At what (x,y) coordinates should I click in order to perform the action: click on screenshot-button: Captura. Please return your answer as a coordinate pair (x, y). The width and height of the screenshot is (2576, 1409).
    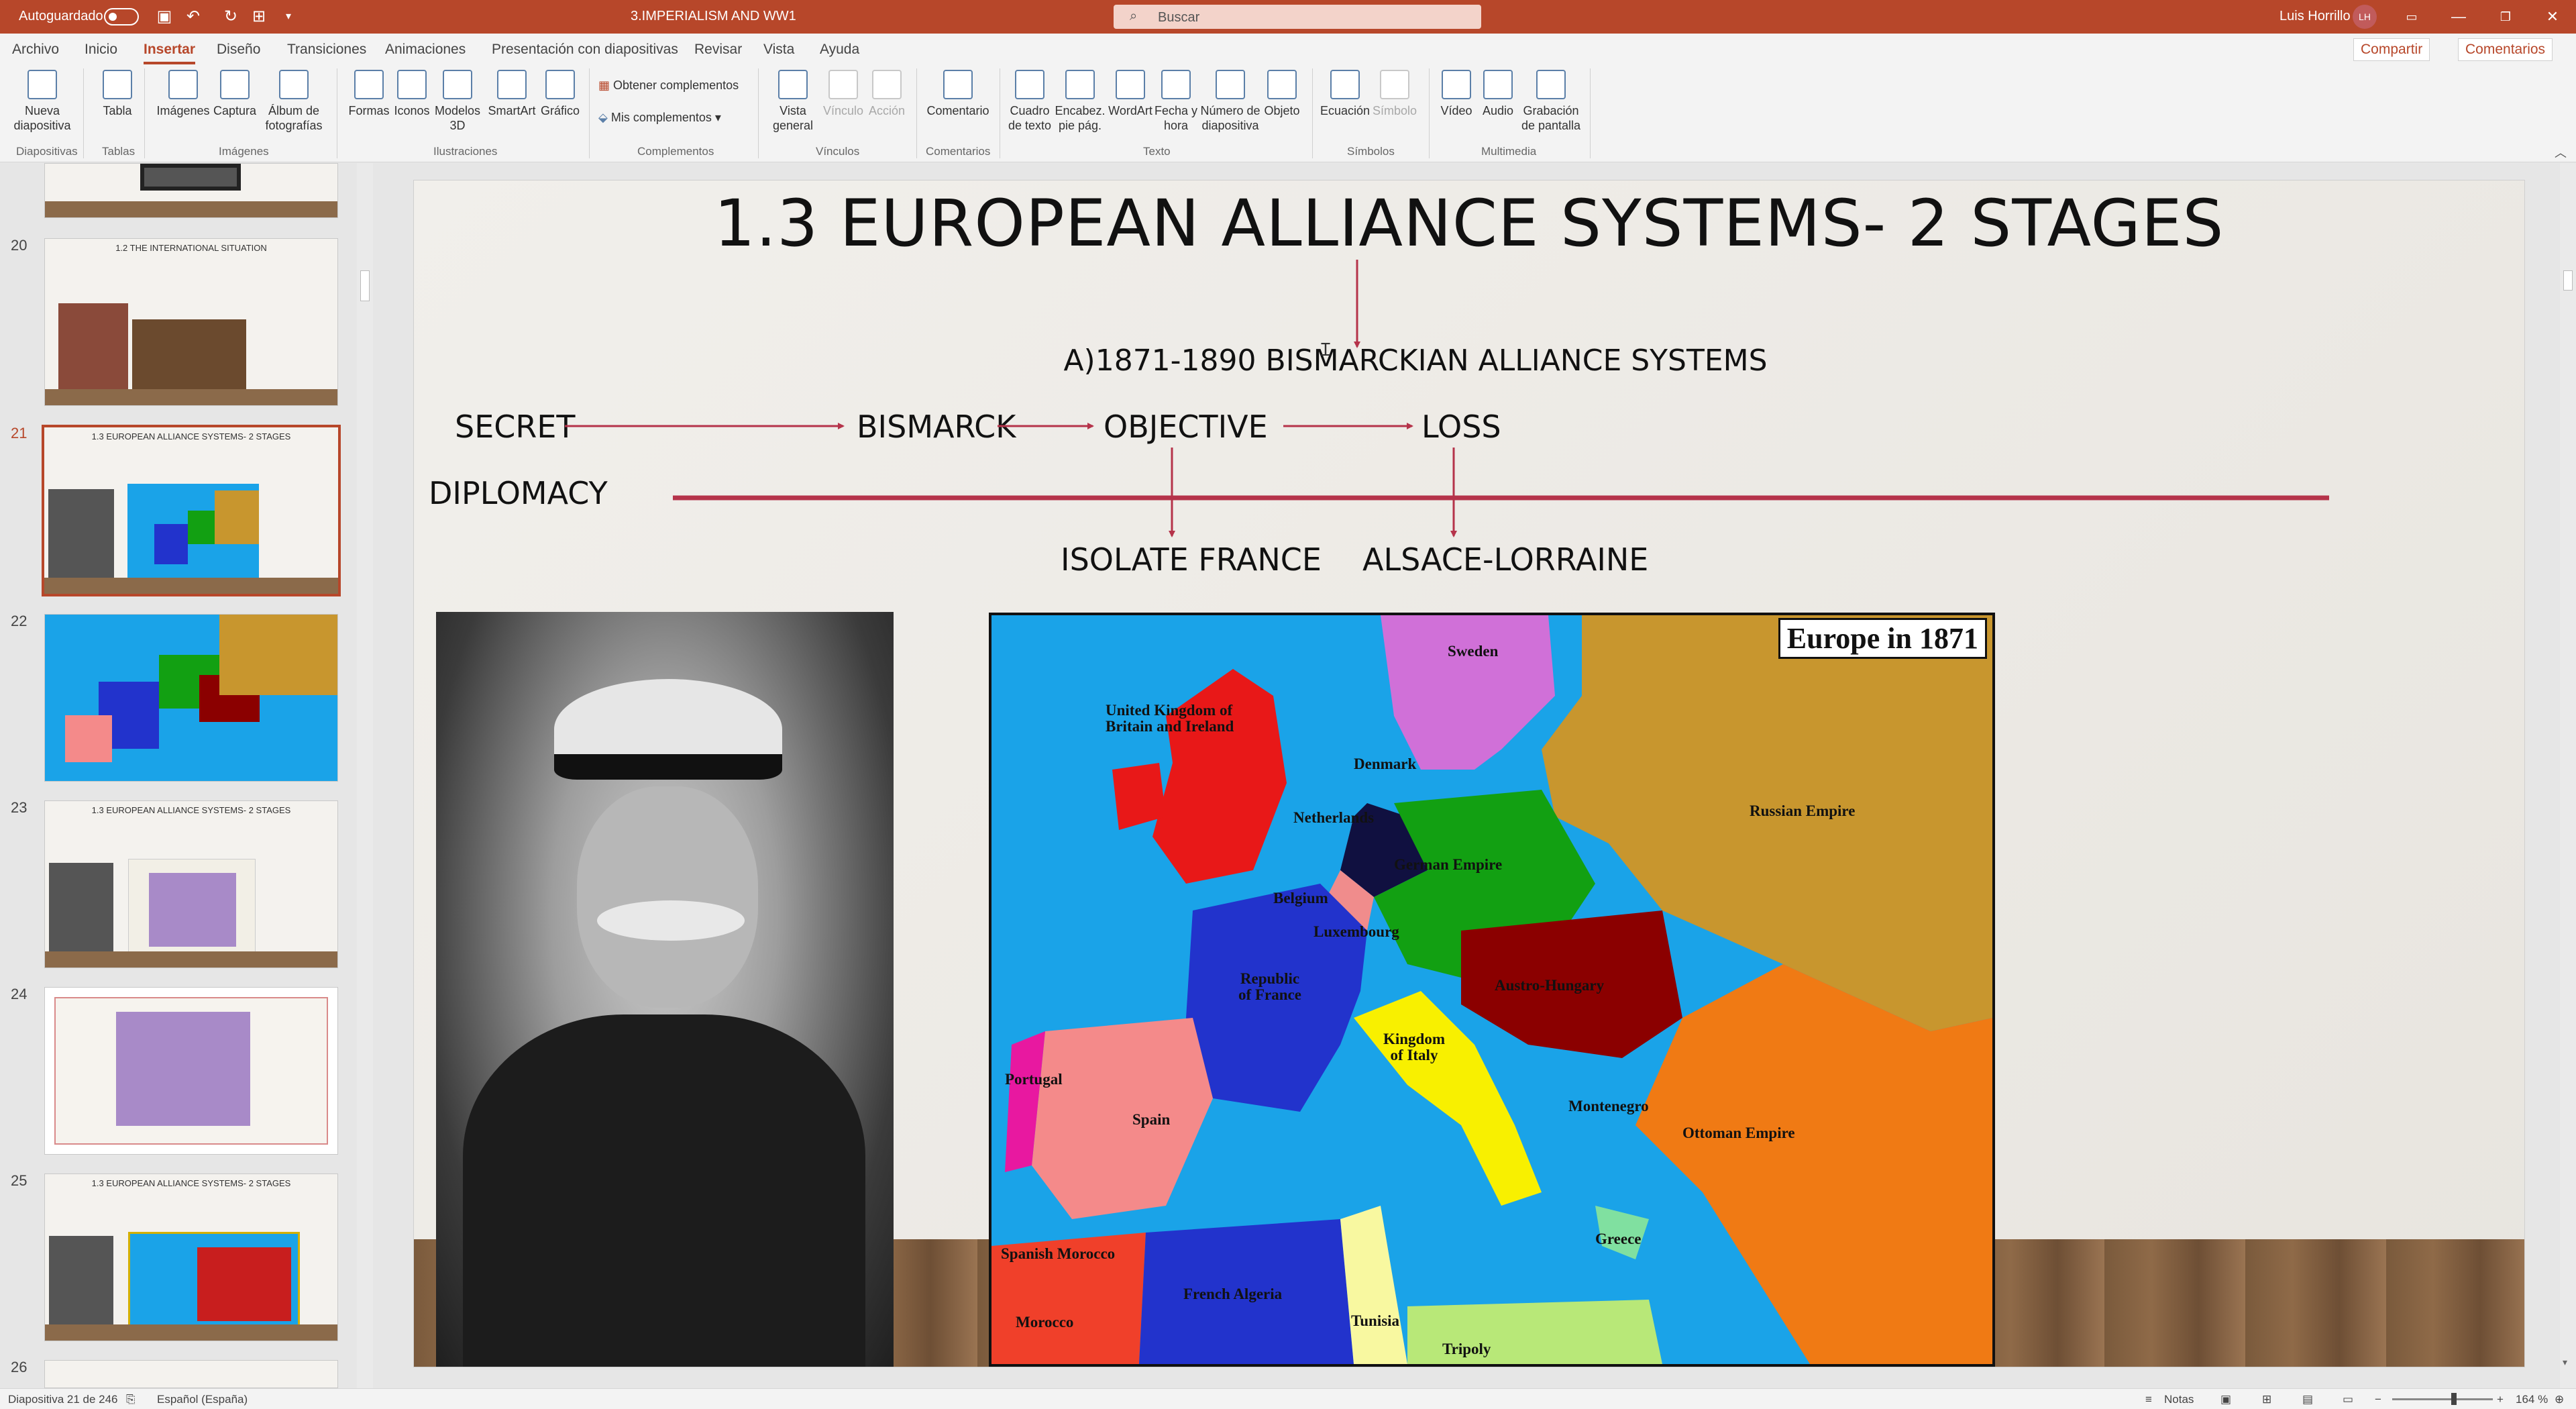
    Looking at the image, I should click on (235, 94).